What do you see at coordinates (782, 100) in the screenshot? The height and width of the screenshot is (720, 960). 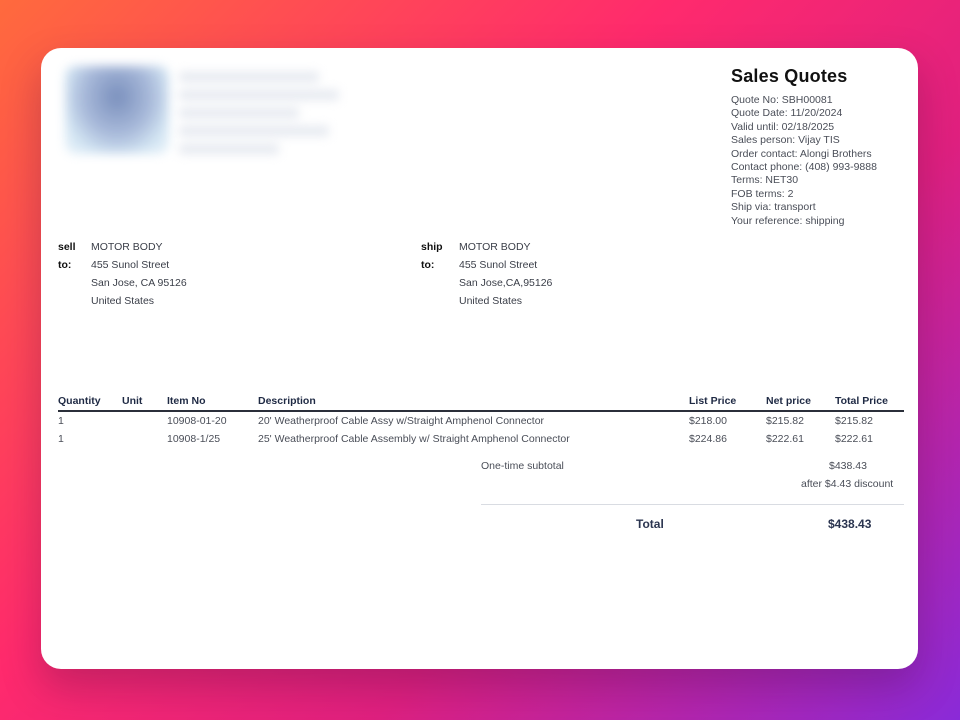 I see `quote-number: Quote No: SBH00081` at bounding box center [782, 100].